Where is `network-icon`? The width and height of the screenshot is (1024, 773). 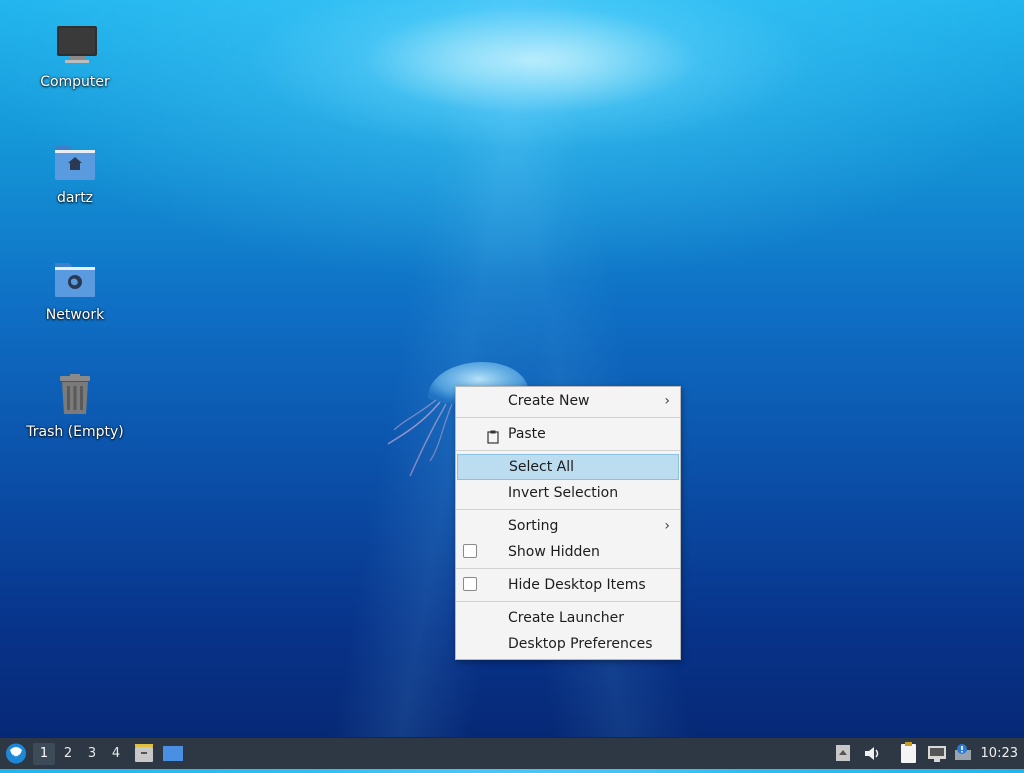 network-icon is located at coordinates (937, 754).